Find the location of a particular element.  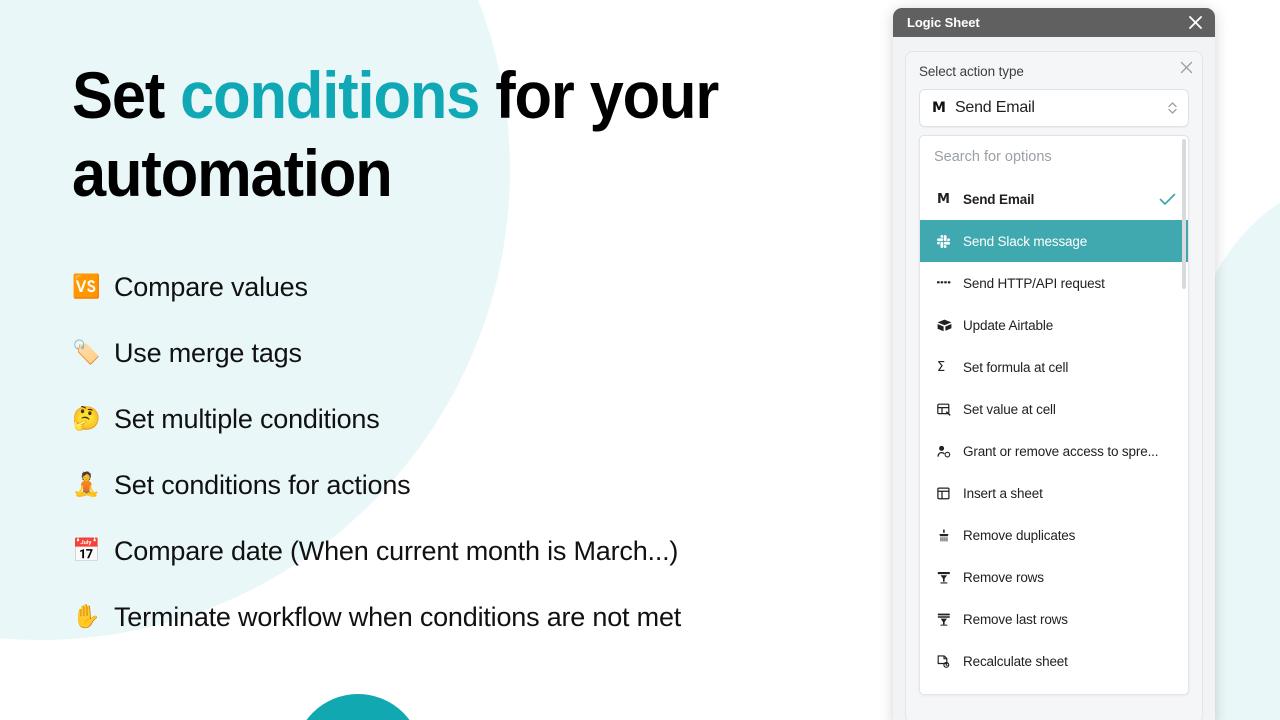

thinking-face-emoji: 🤔 is located at coordinates (86, 418).